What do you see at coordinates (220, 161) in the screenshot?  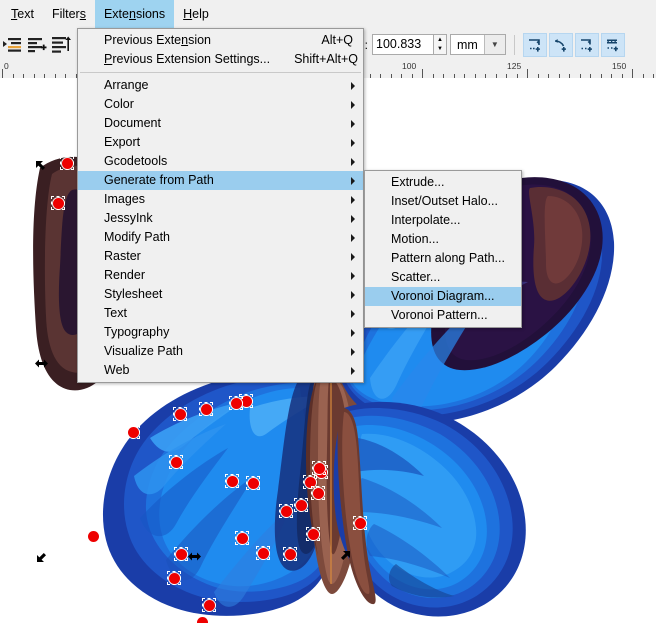 I see `menu-item-gcodetools: Gcodetools` at bounding box center [220, 161].